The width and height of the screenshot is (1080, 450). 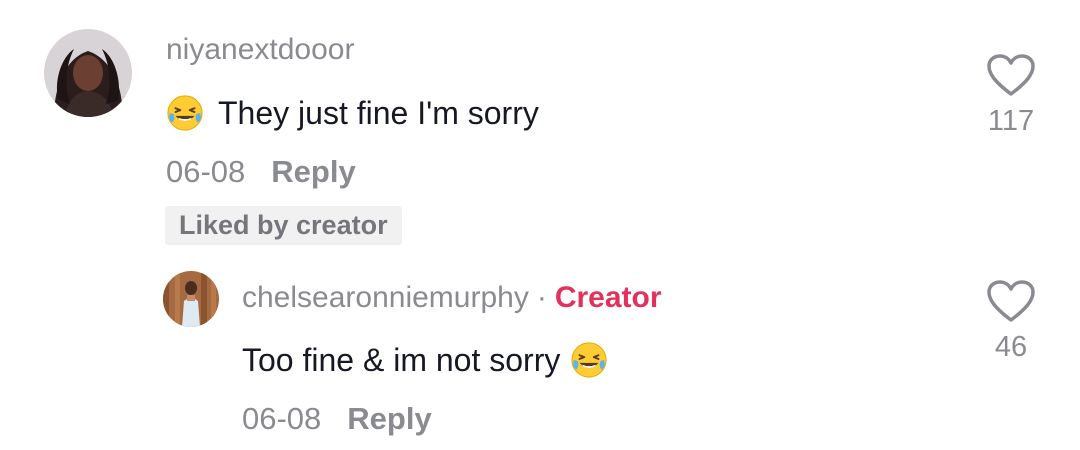 I want to click on comment-text: They just fine I'm sorry, so click(x=352, y=113).